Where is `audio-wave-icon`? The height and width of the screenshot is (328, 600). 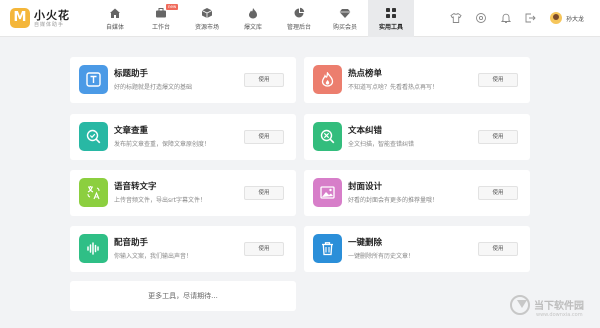
audio-wave-icon is located at coordinates (93, 248).